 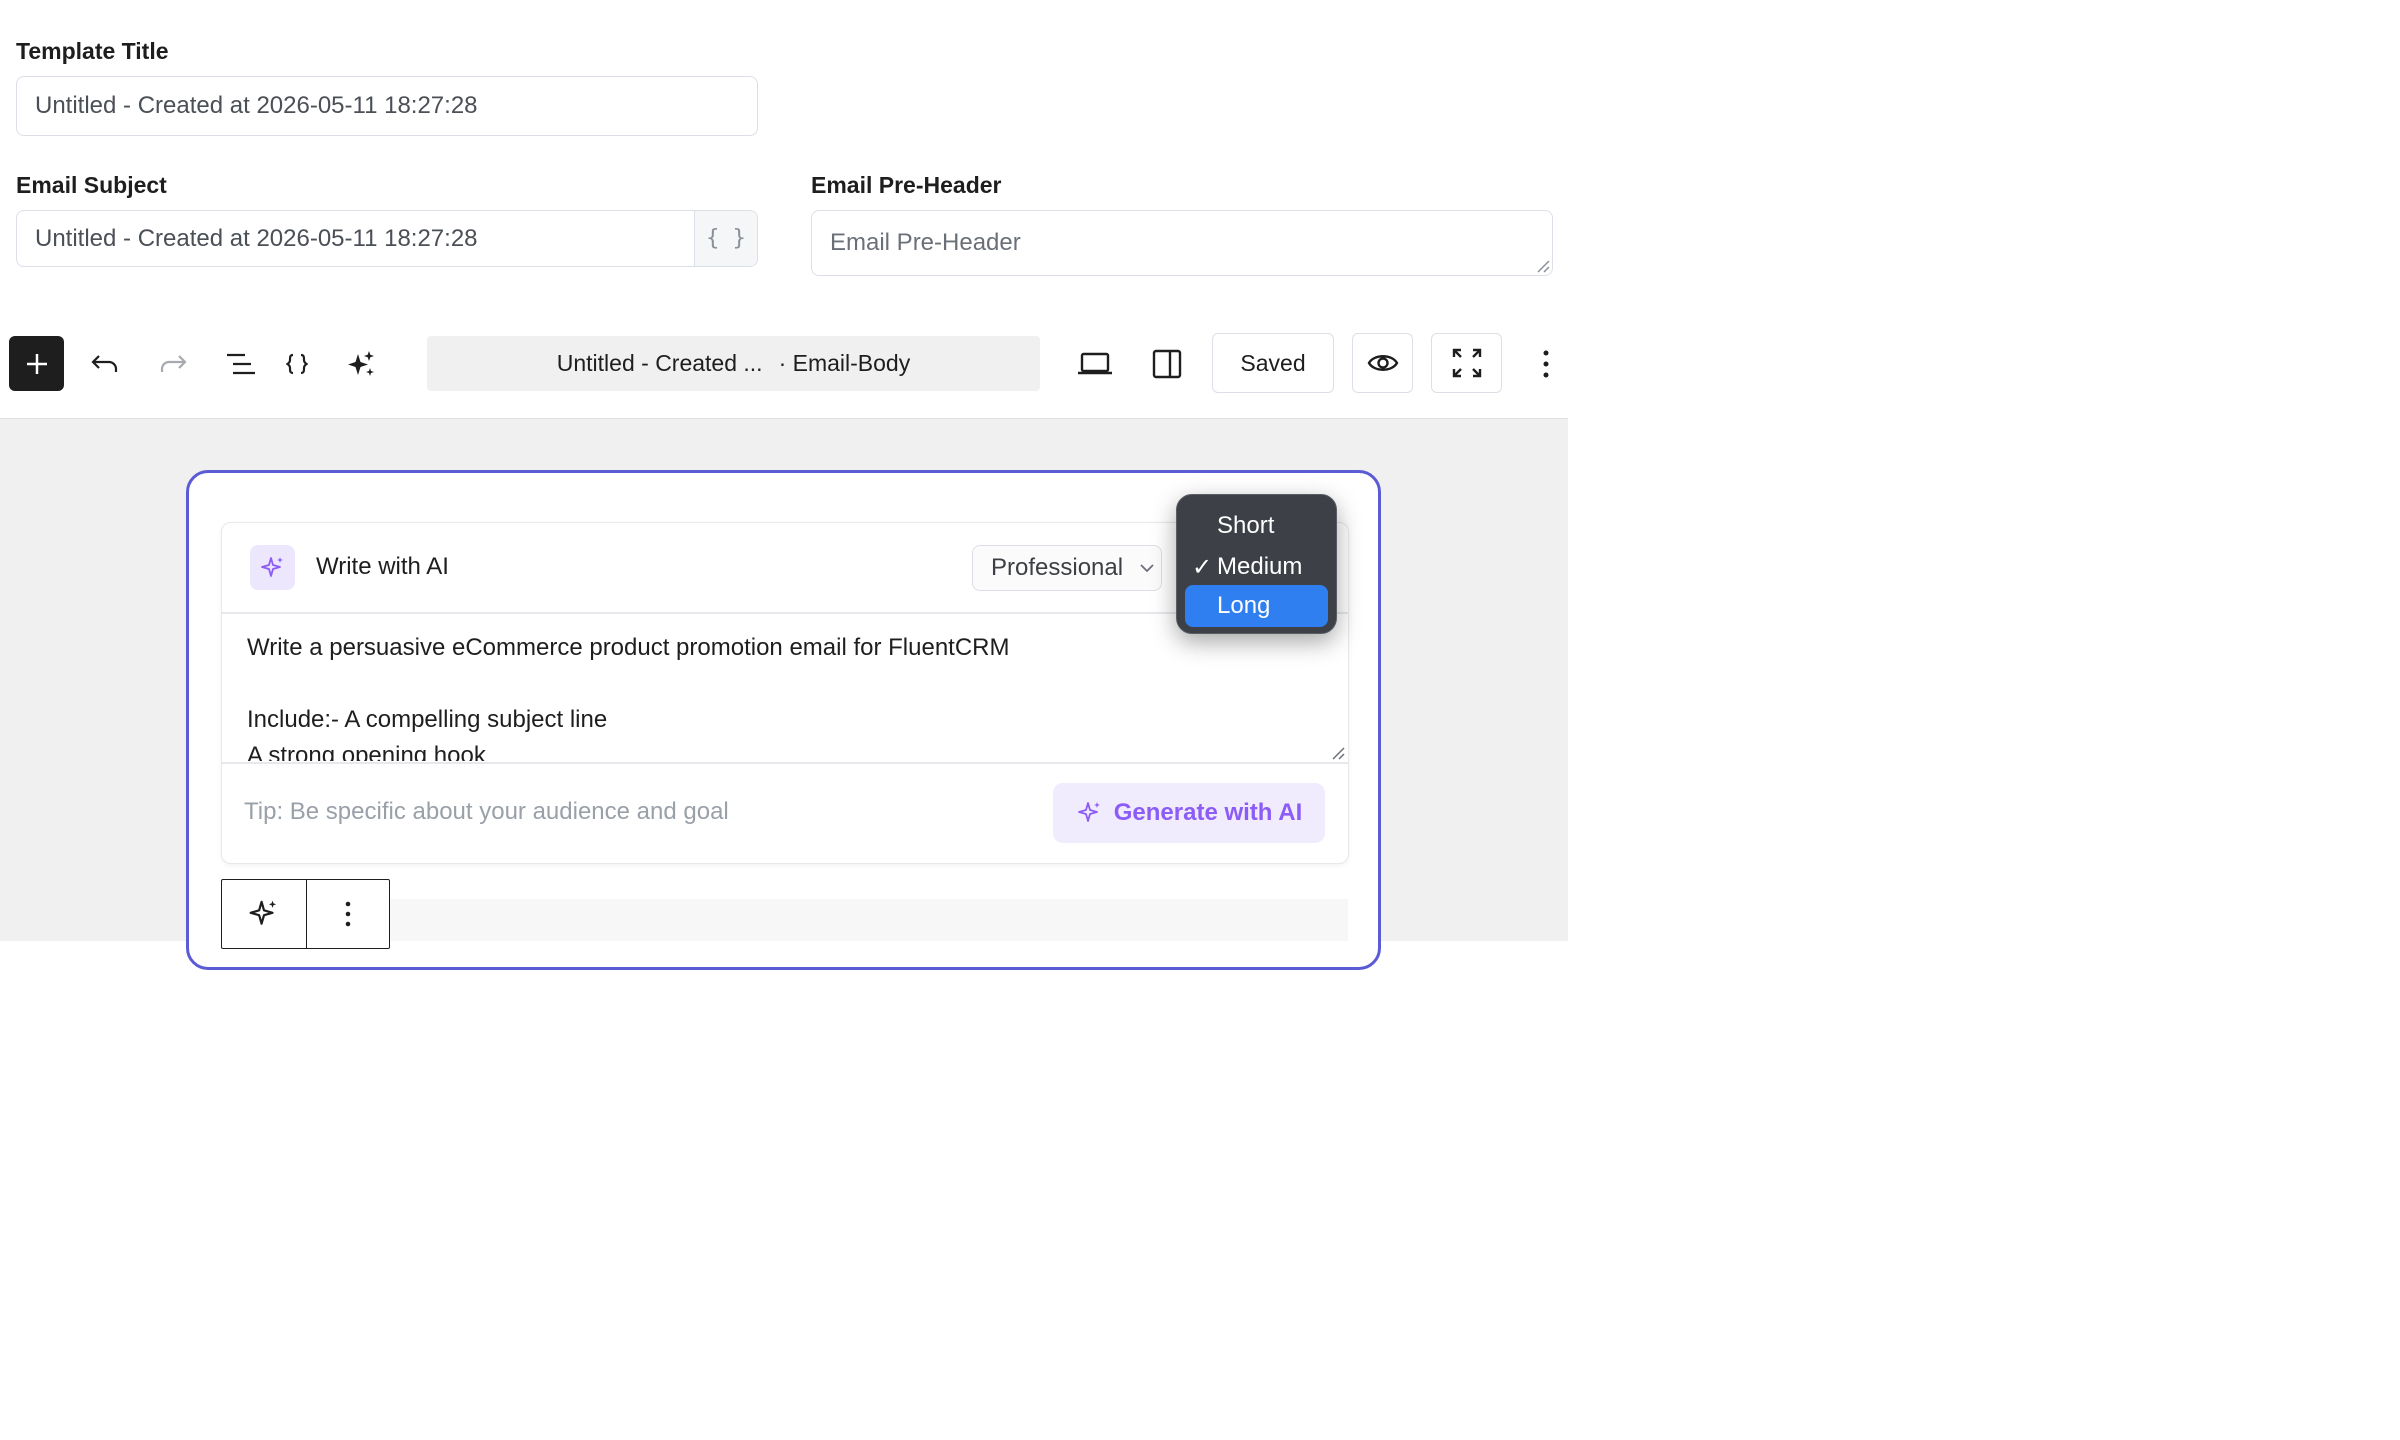 I want to click on preview-button, so click(x=1382, y=363).